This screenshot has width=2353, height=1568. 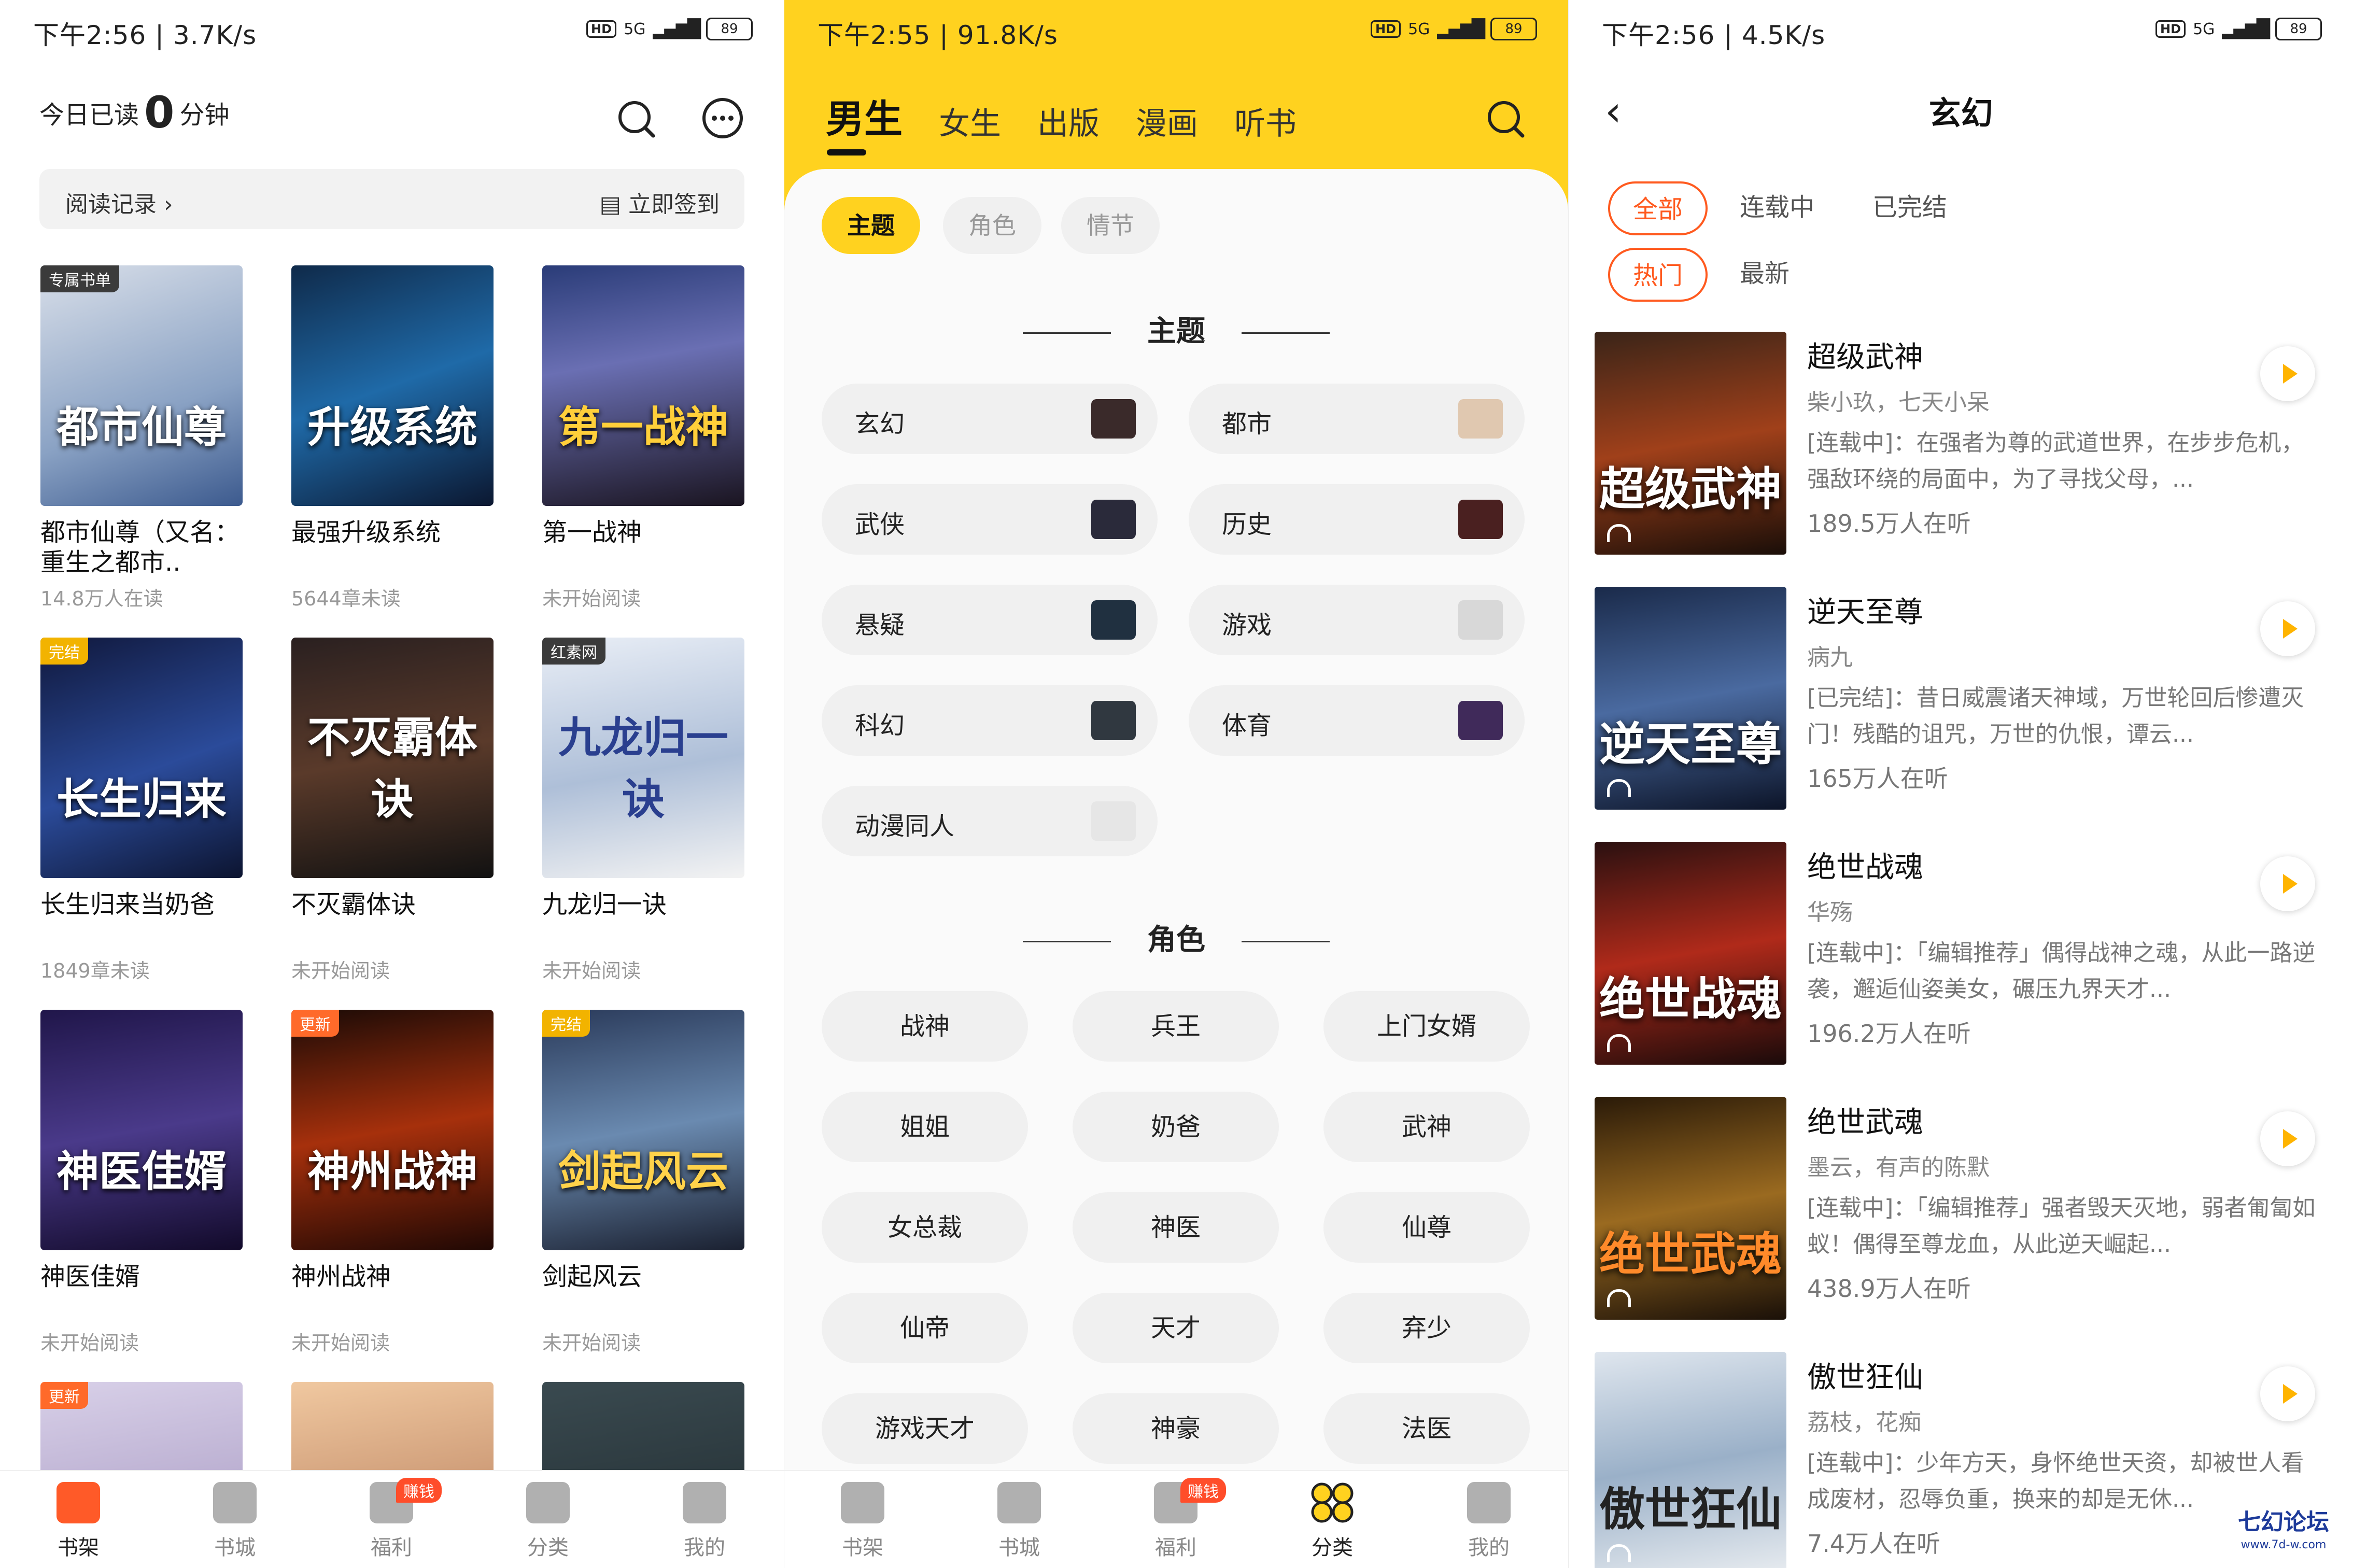 I want to click on nav-male: 男生, so click(x=864, y=116).